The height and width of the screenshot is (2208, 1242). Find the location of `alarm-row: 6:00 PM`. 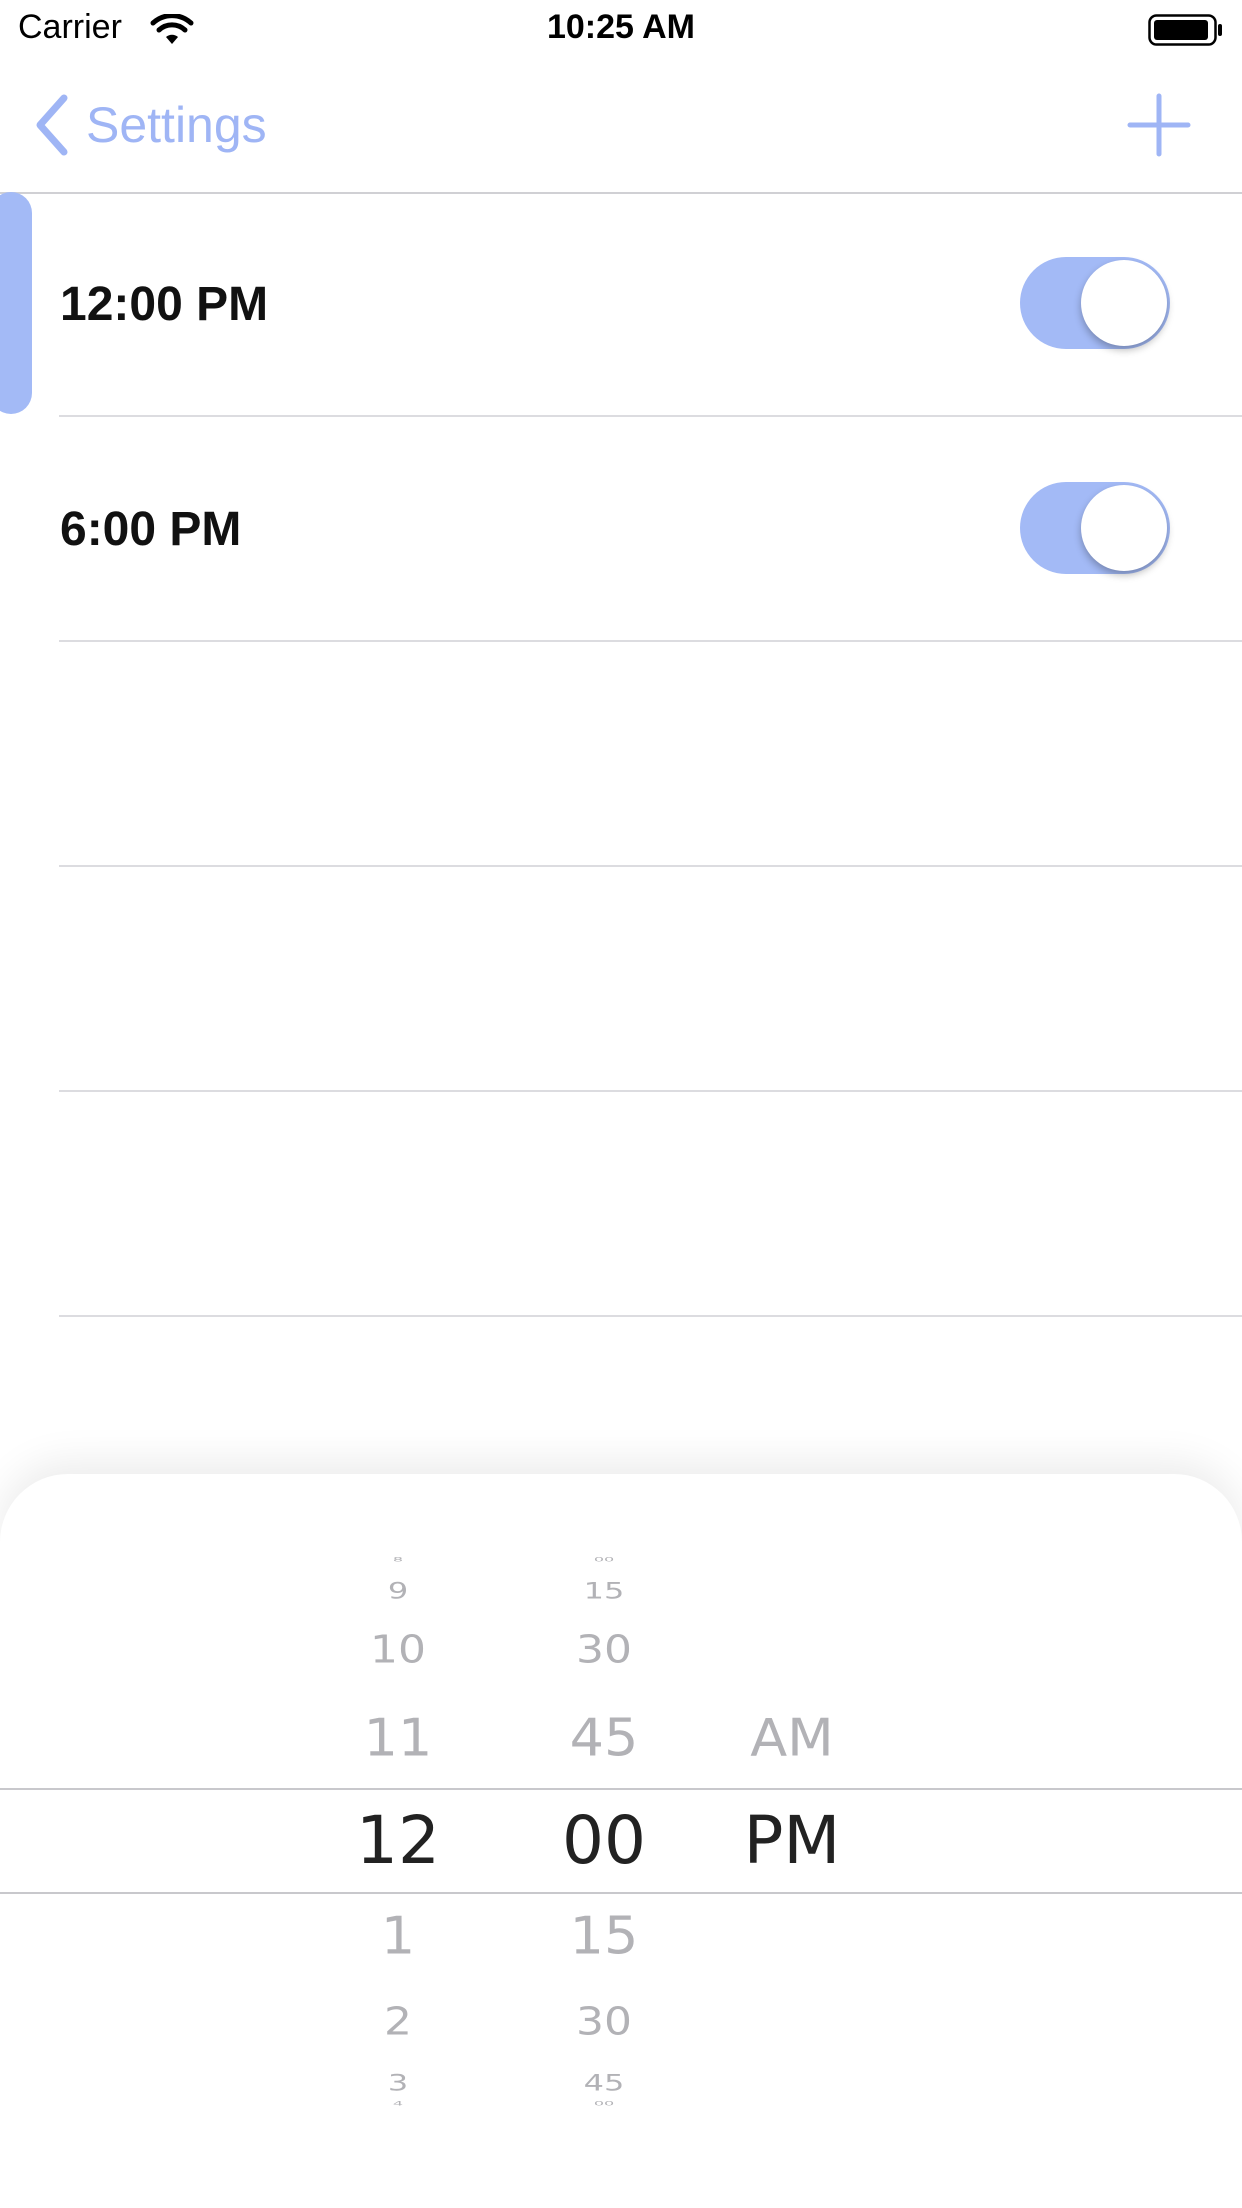

alarm-row: 6:00 PM is located at coordinates (621, 529).